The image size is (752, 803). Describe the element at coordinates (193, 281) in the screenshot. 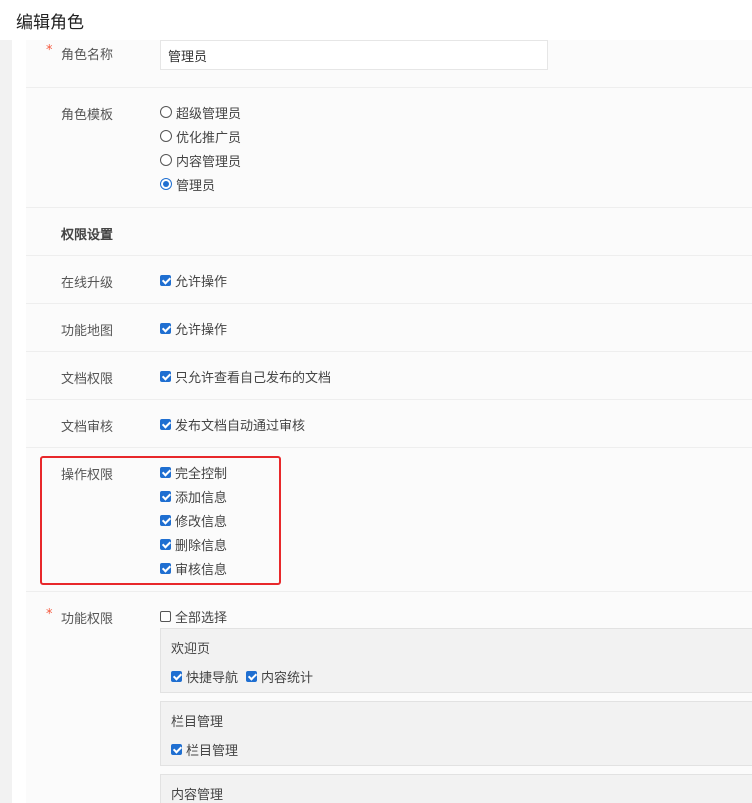

I see `online-upgrade-checkbox: 允许操作` at that location.